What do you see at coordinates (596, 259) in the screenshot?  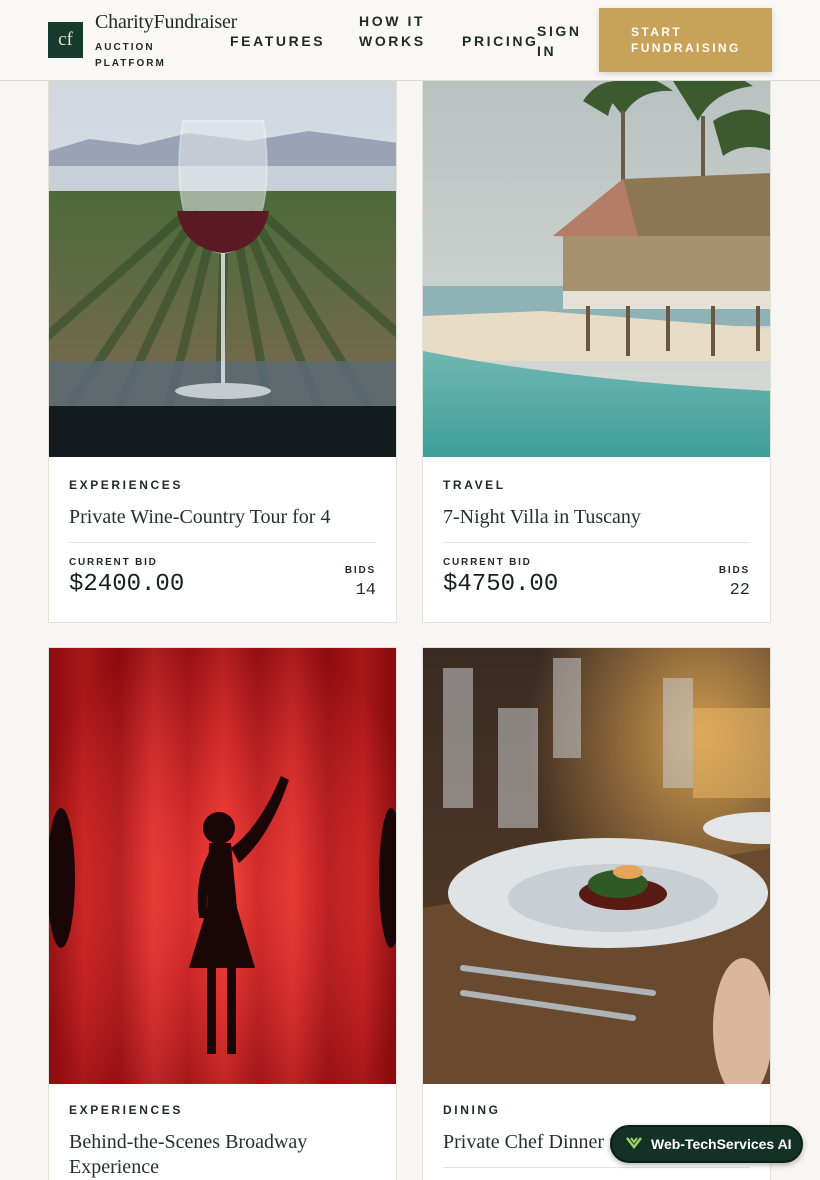 I see `beach-villa-image` at bounding box center [596, 259].